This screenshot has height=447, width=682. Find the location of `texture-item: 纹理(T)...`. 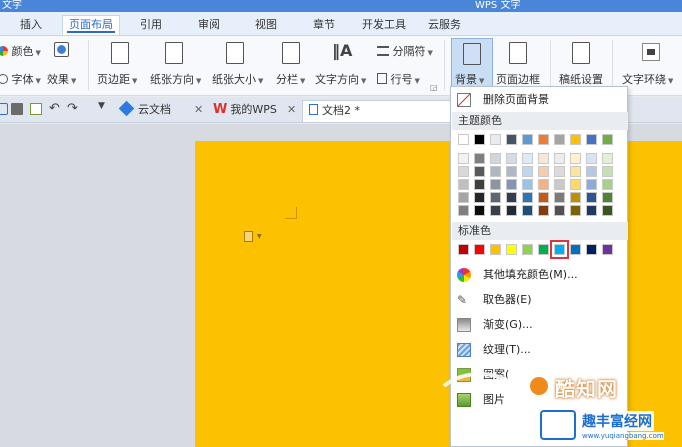

texture-item: 纹理(T)... is located at coordinates (539, 350).